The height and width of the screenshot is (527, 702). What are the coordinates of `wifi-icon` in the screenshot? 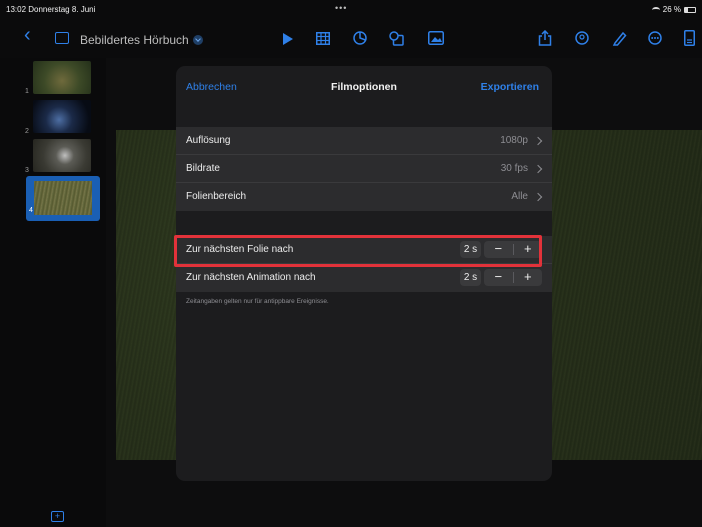 It's located at (655, 9).